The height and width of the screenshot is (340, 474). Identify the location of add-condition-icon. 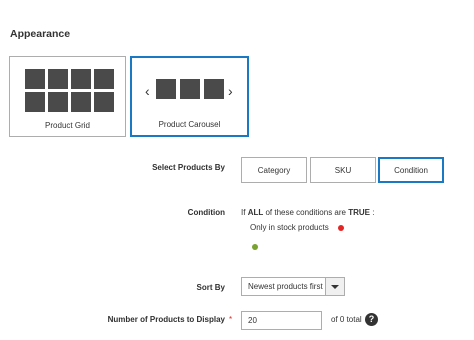
(255, 247).